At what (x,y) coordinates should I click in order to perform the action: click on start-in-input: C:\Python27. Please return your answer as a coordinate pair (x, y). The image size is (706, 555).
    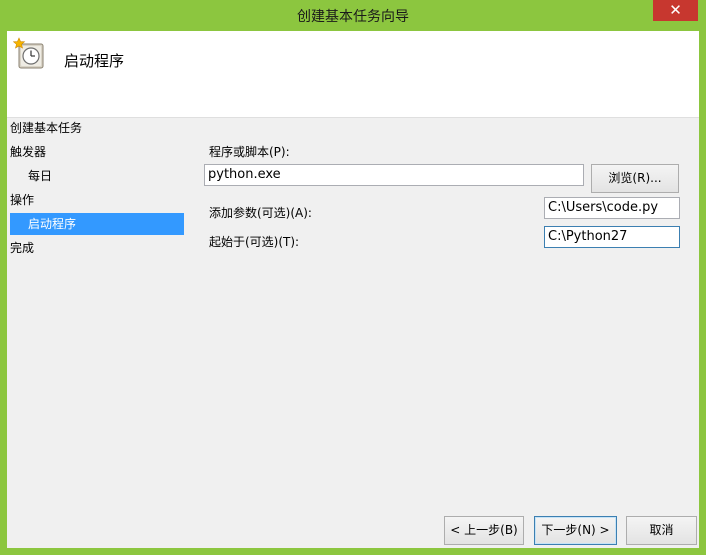
    Looking at the image, I should click on (612, 237).